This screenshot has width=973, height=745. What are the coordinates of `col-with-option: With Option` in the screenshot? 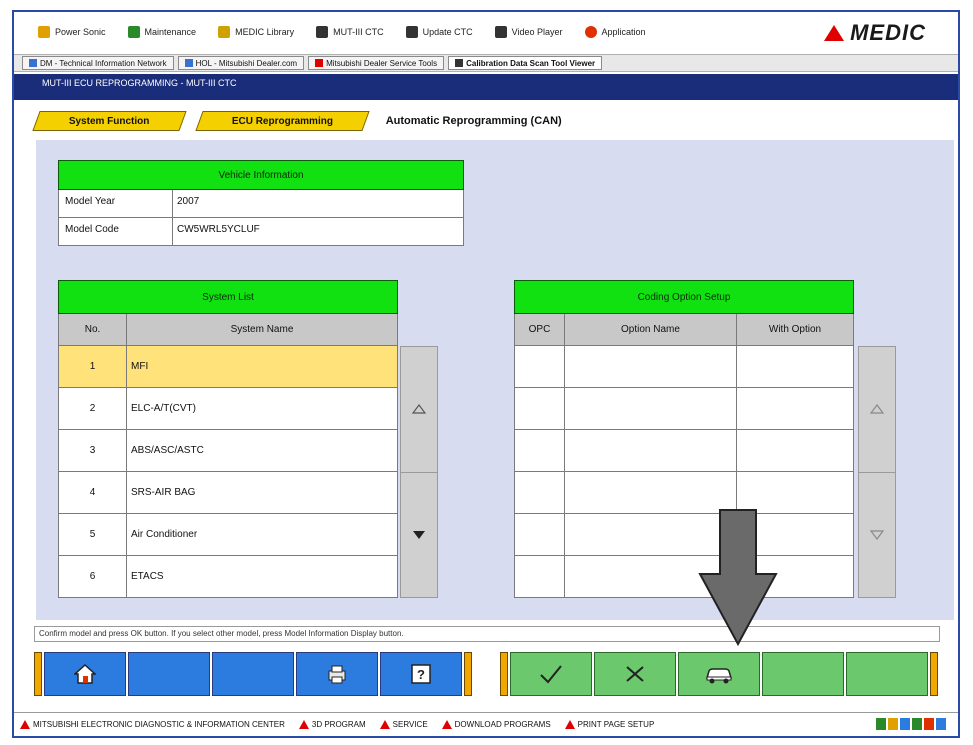 It's located at (795, 329).